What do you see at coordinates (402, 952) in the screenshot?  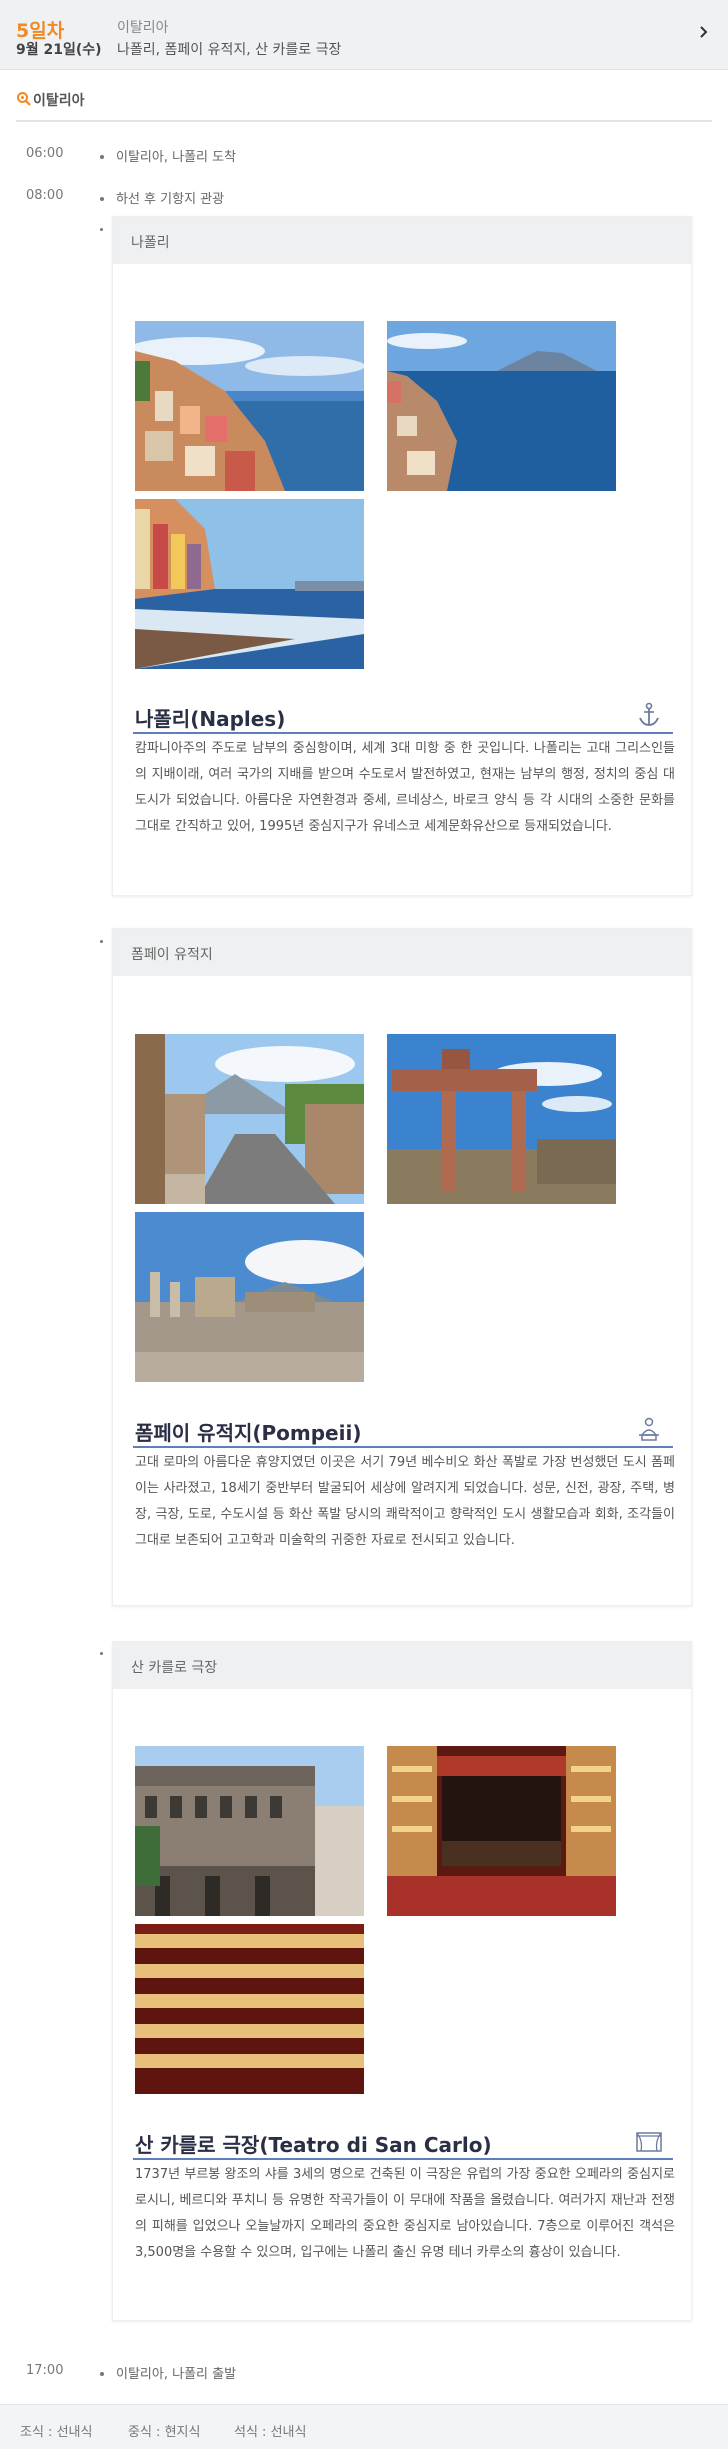 I see `card-header: 폼페이 유적지` at bounding box center [402, 952].